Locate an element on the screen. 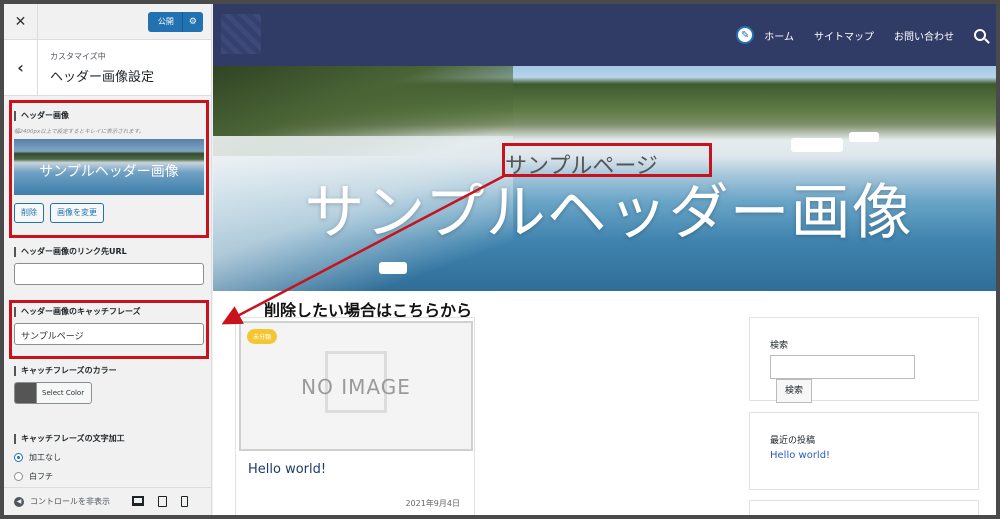  section-header: ‹ カスタマイズ中 ヘッダー画像設定 is located at coordinates (107, 67).